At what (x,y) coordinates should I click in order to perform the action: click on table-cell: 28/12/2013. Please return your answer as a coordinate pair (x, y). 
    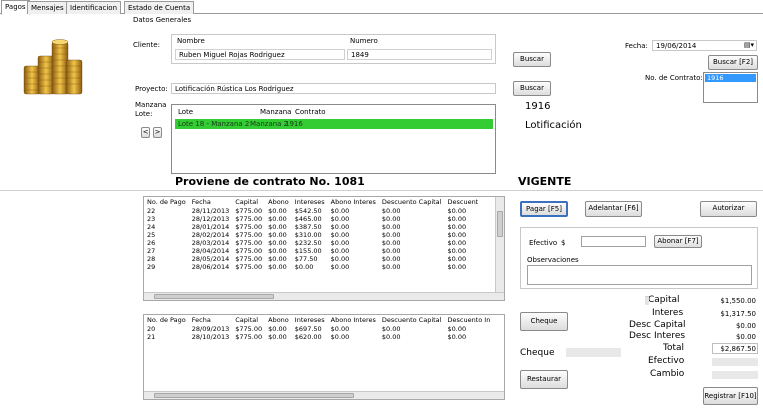
    Looking at the image, I should click on (210, 219).